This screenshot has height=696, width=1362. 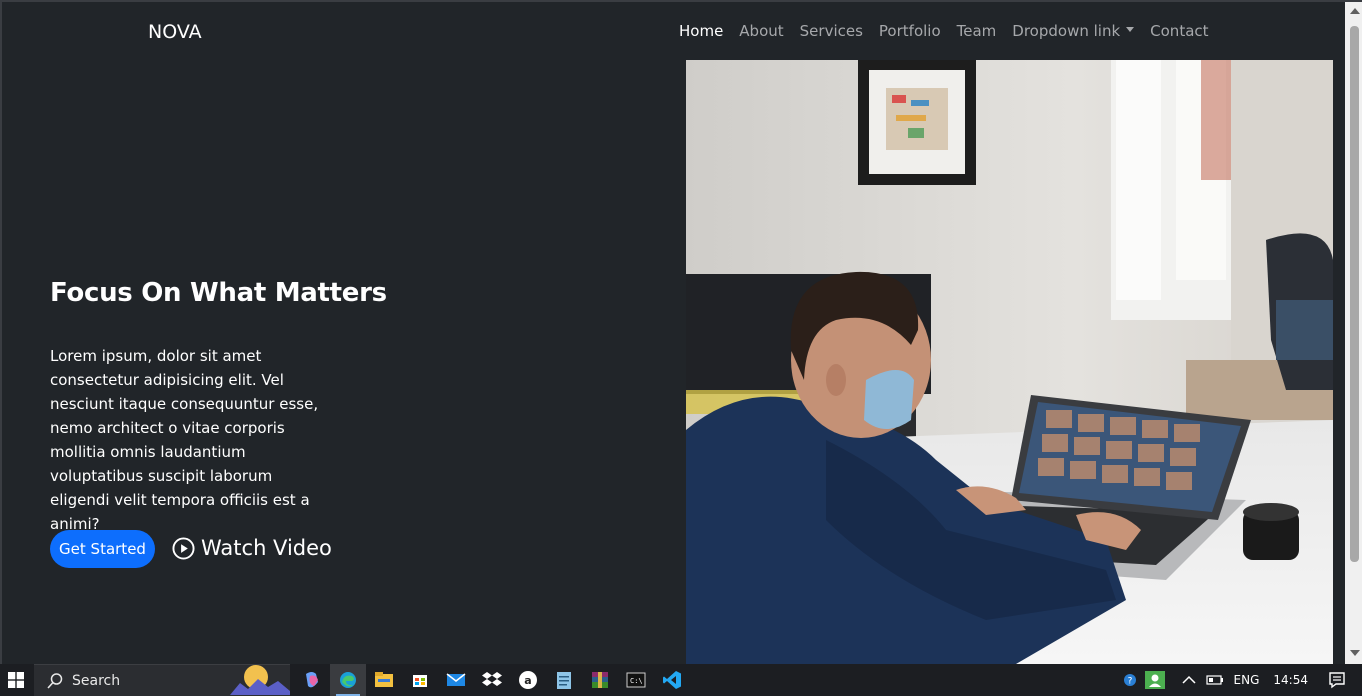 I want to click on nav-link-dropdown-label: Dropdown link, so click(x=1066, y=31).